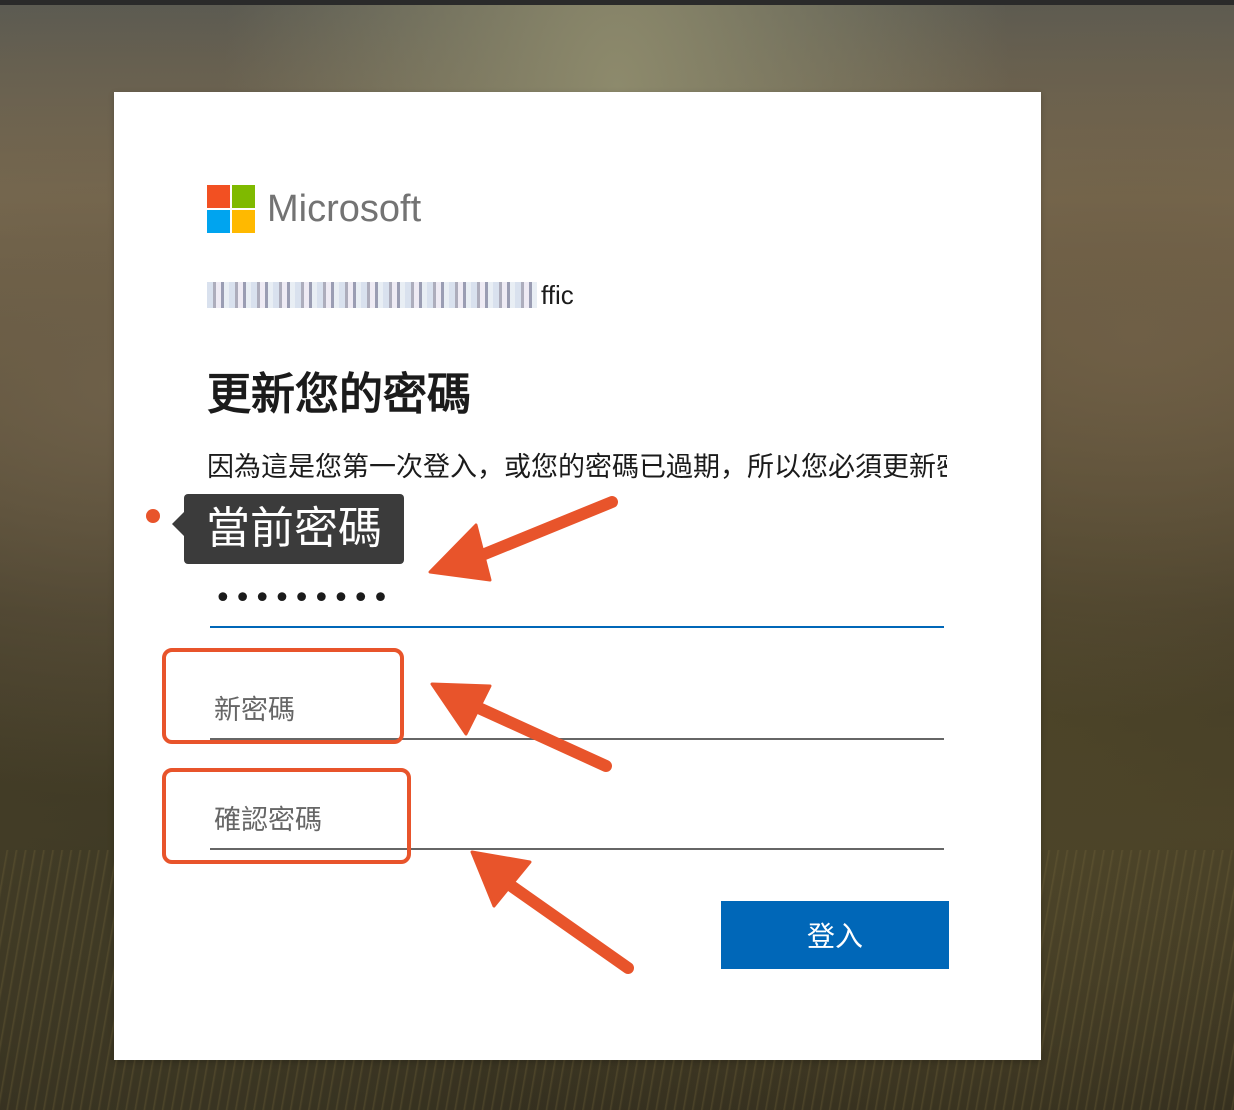 This screenshot has height=1110, width=1234. I want to click on new-password-field, so click(577, 711).